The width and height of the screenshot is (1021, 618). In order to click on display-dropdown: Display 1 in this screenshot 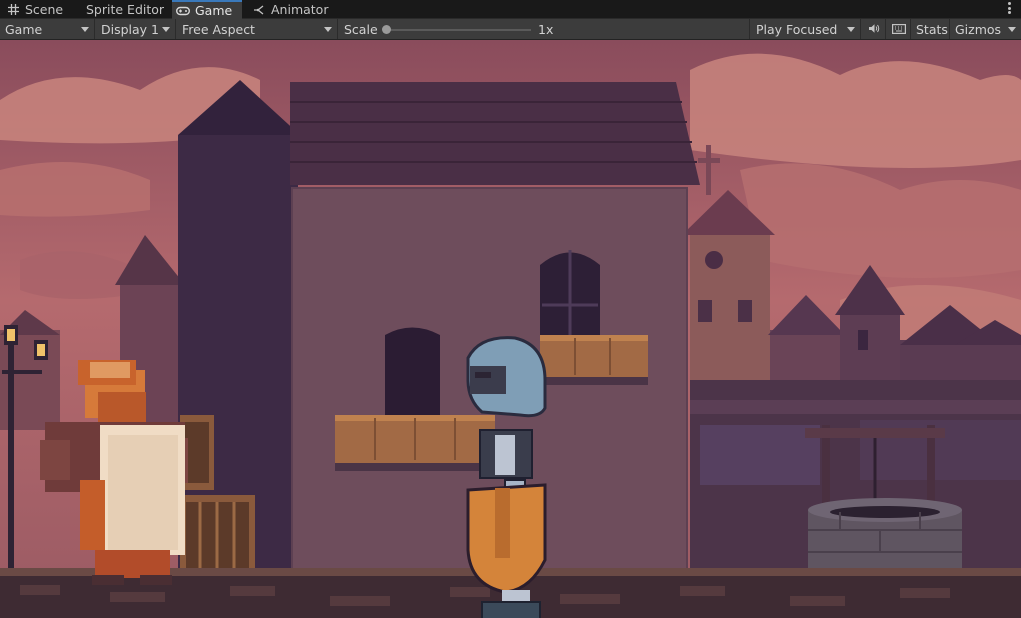, I will do `click(136, 29)`.